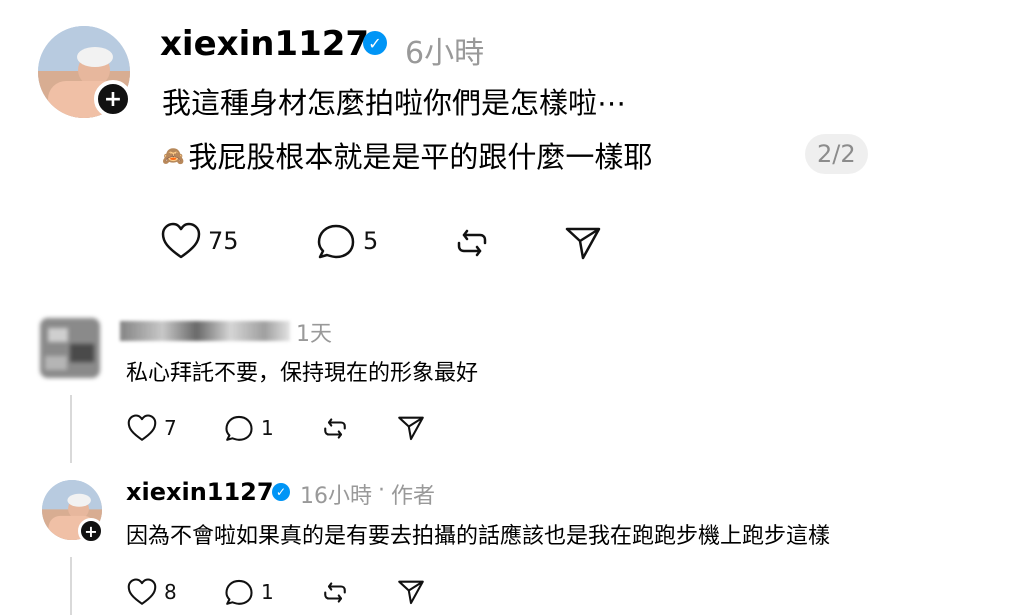 The image size is (1024, 615). What do you see at coordinates (394, 103) in the screenshot?
I see `main-post-text-line1: 我這種身材怎麼拍啦你們是怎樣啦⋯` at bounding box center [394, 103].